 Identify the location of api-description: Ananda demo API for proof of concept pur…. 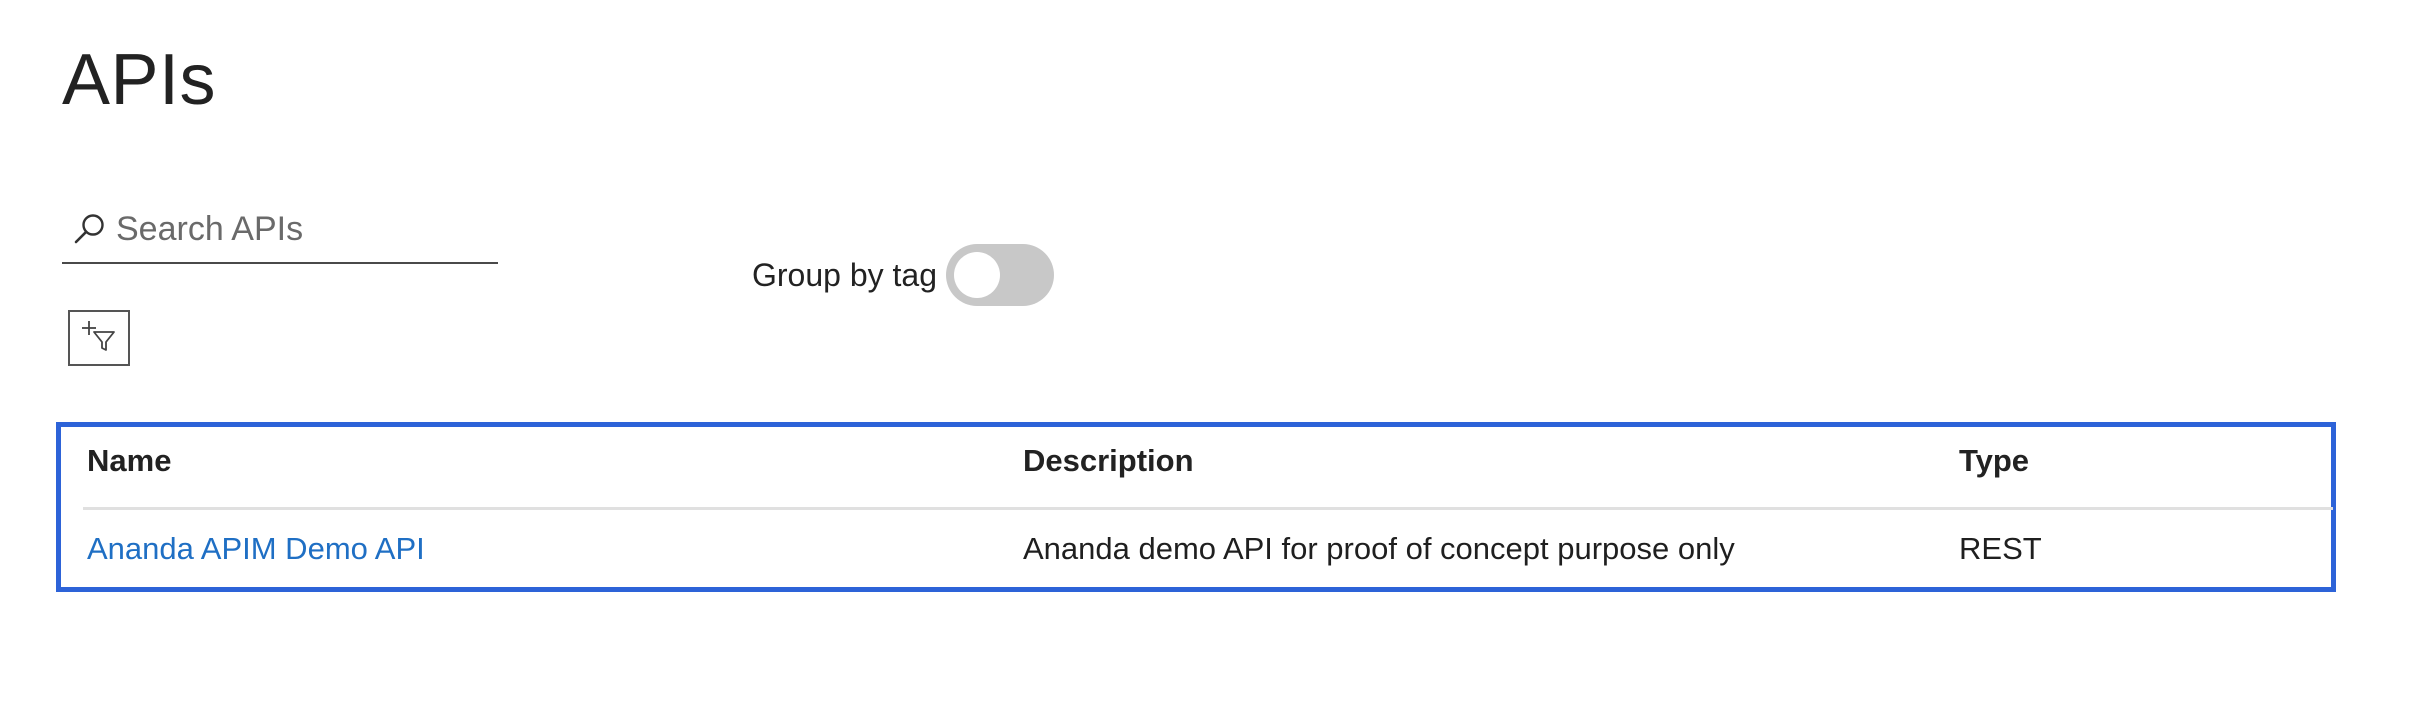
(1379, 548).